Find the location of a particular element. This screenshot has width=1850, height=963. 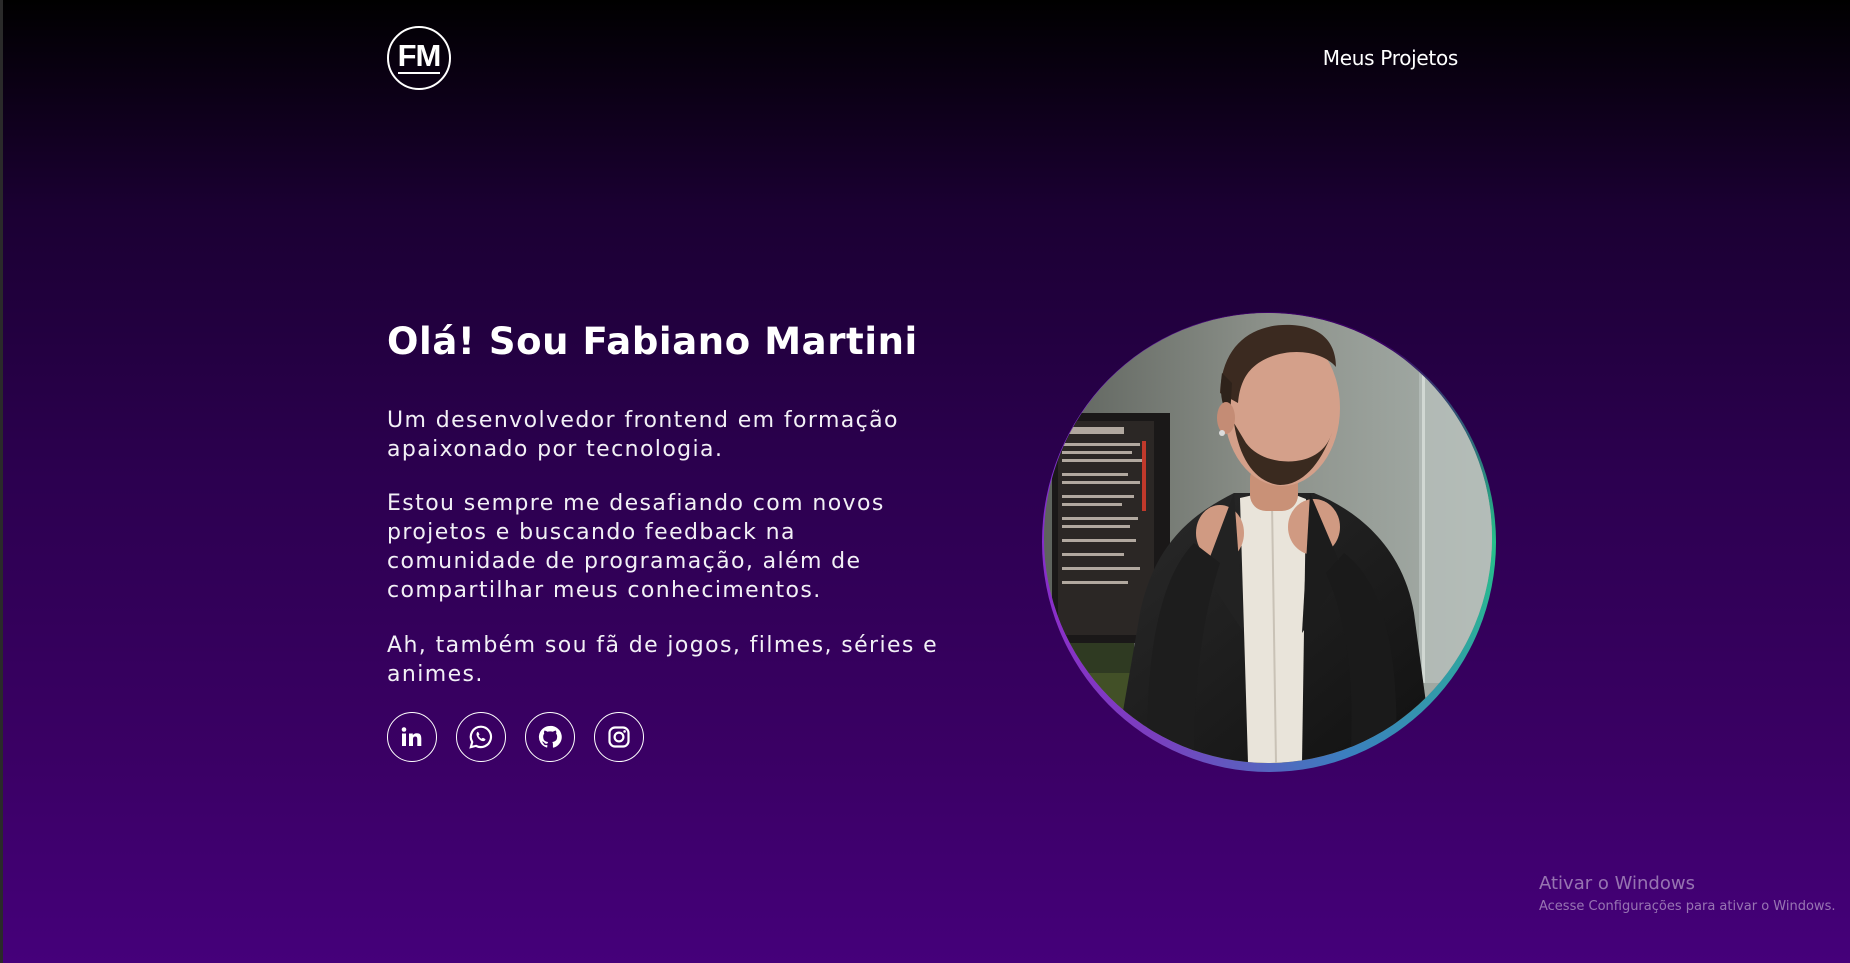

whatsapp-icon is located at coordinates (481, 737).